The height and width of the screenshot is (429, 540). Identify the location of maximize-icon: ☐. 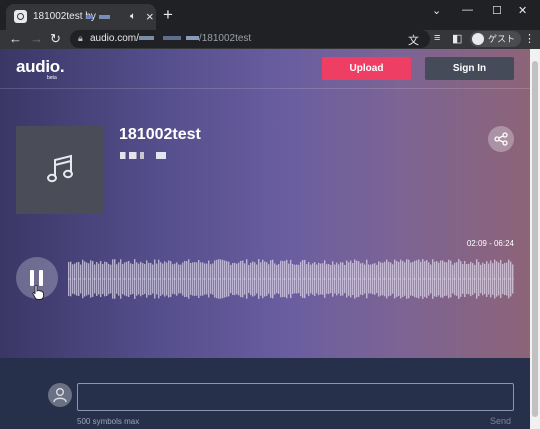
(497, 10).